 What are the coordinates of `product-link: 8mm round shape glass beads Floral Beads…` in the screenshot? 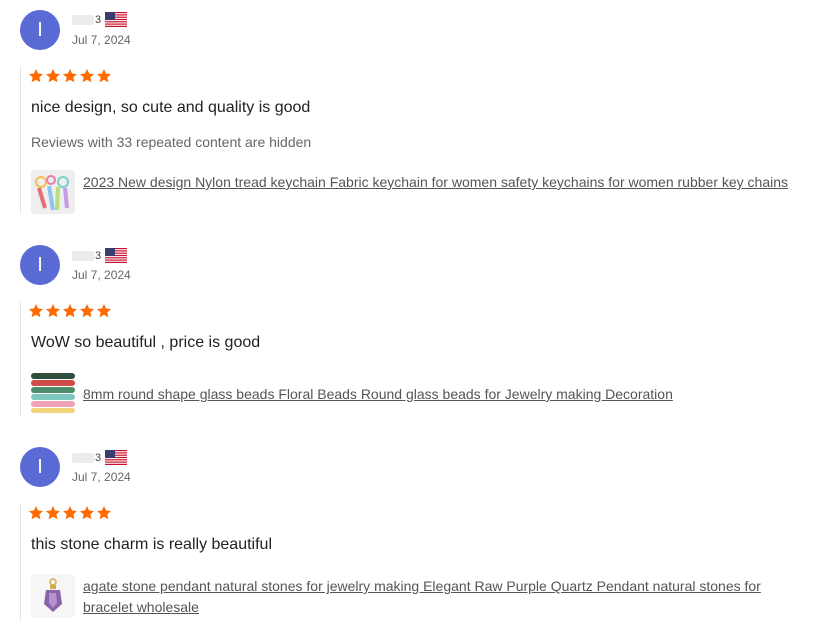 It's located at (445, 394).